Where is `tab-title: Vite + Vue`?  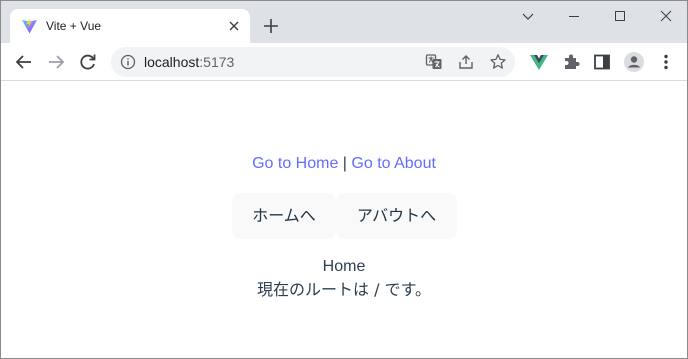
tab-title: Vite + Vue is located at coordinates (74, 26).